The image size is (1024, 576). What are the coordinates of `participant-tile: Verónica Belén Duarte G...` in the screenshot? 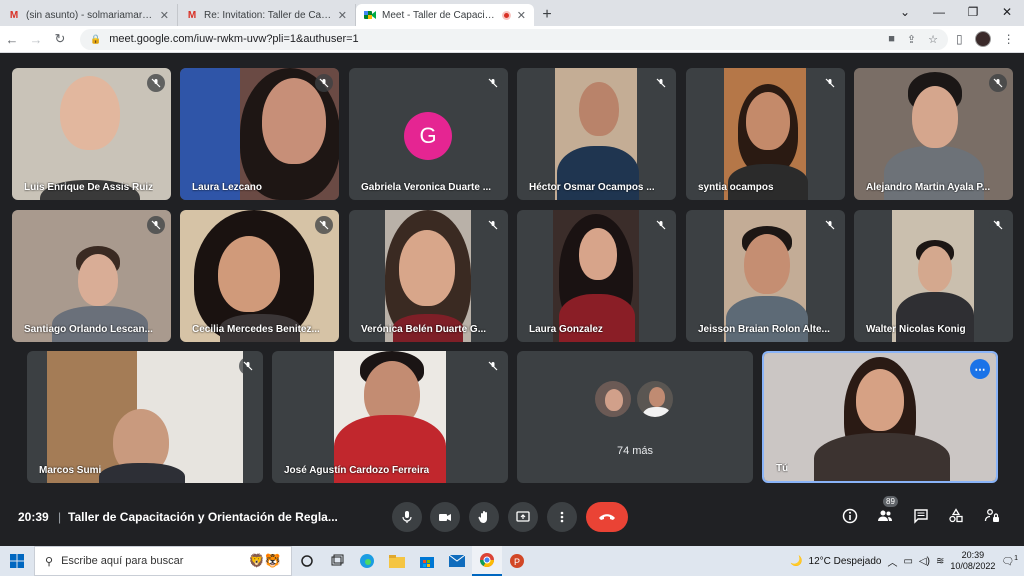 It's located at (428, 276).